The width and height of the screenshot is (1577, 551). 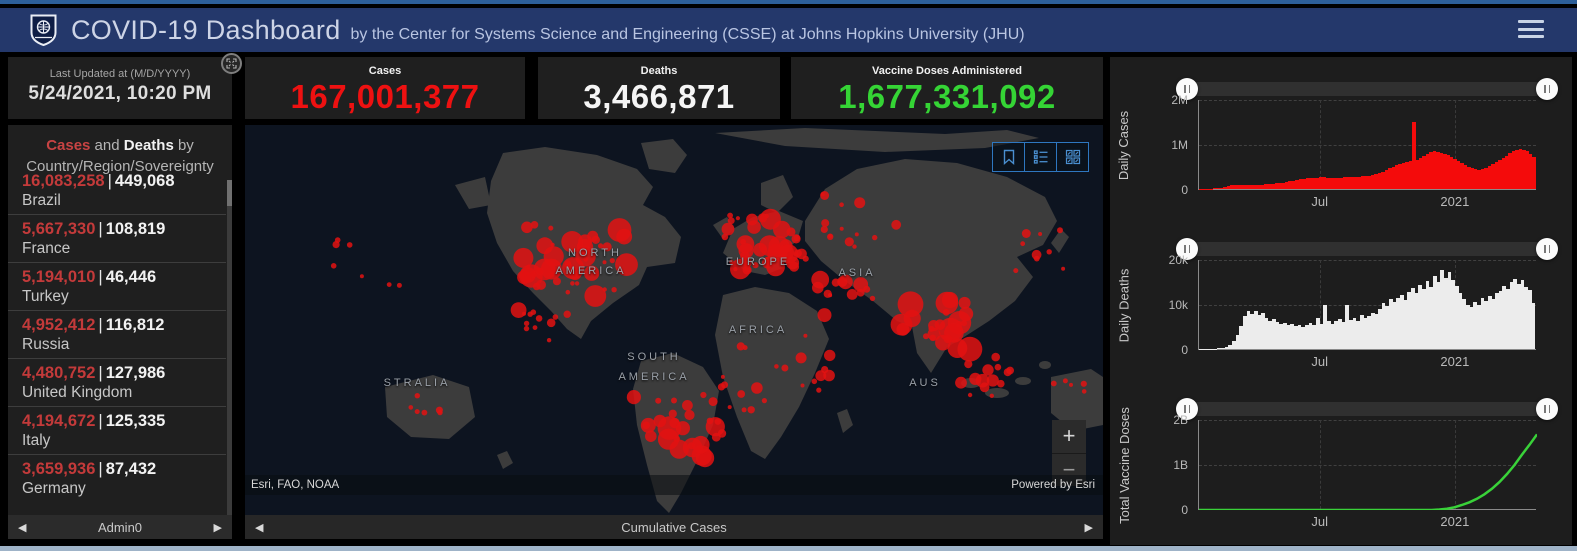 I want to click on continent-label: SOUTH, so click(x=654, y=357).